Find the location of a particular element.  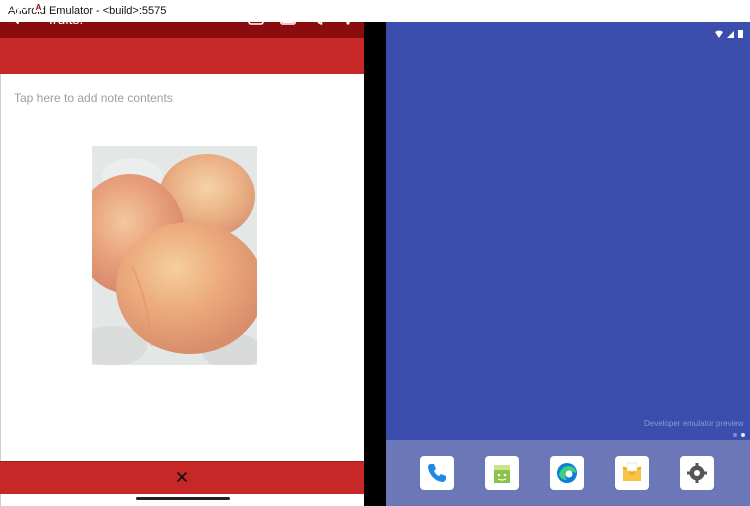

navigation-handle is located at coordinates (183, 498).